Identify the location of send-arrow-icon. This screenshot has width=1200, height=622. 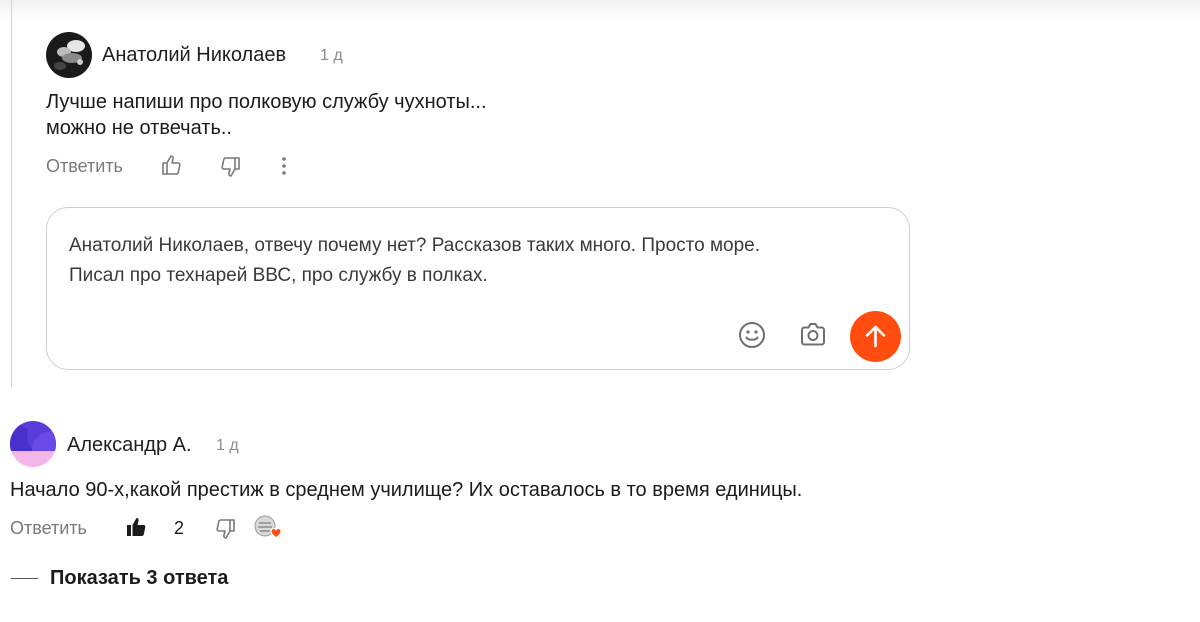
(875, 336).